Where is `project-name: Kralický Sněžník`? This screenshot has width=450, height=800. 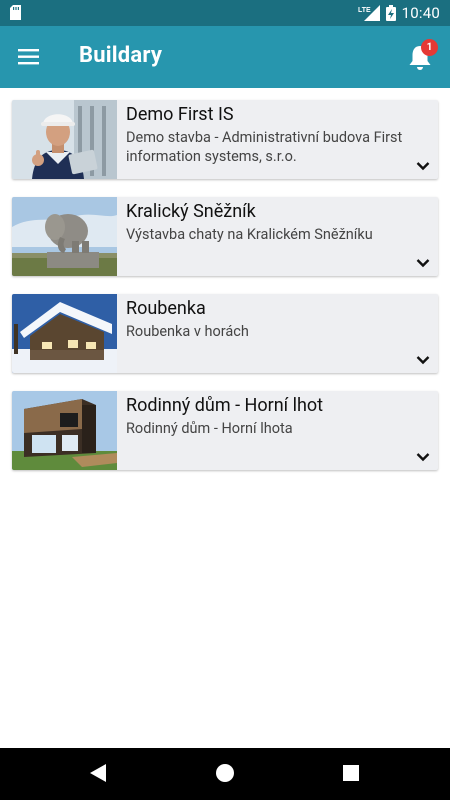
project-name: Kralický Sněžník is located at coordinates (191, 211).